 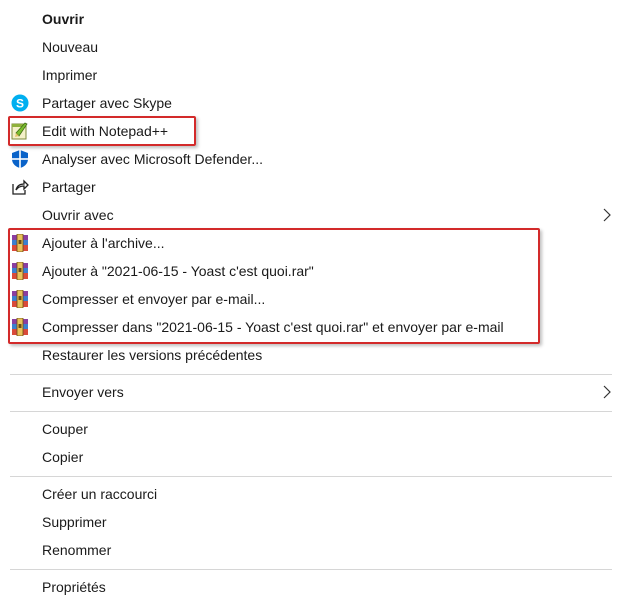 I want to click on menu-item-nouveau: Nouveau, so click(x=312, y=47).